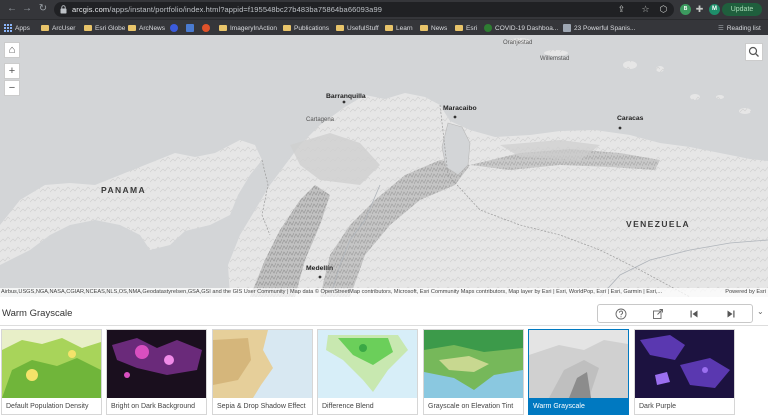  What do you see at coordinates (460, 108) in the screenshot?
I see `map-label-maracaibo: Maracaibo` at bounding box center [460, 108].